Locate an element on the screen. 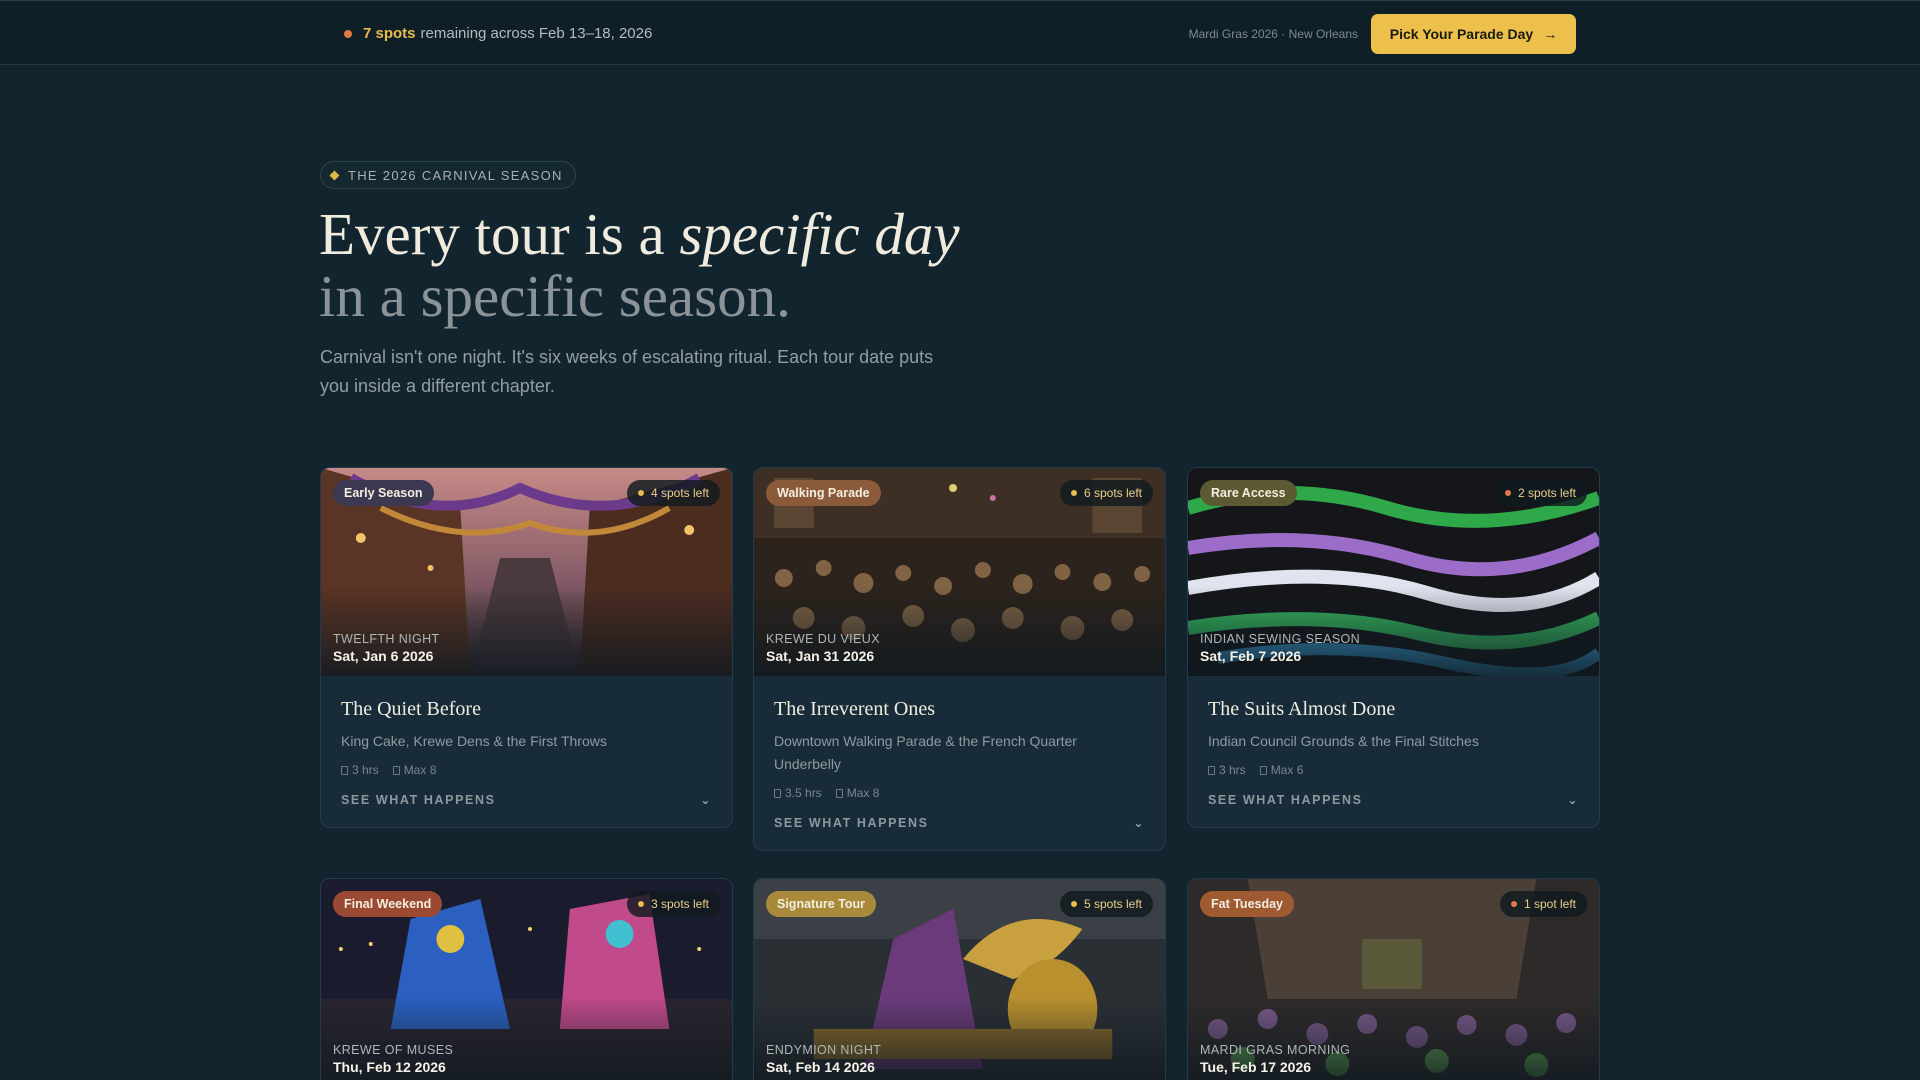  event-date: Sat, Jan 31 2026 is located at coordinates (820, 656).